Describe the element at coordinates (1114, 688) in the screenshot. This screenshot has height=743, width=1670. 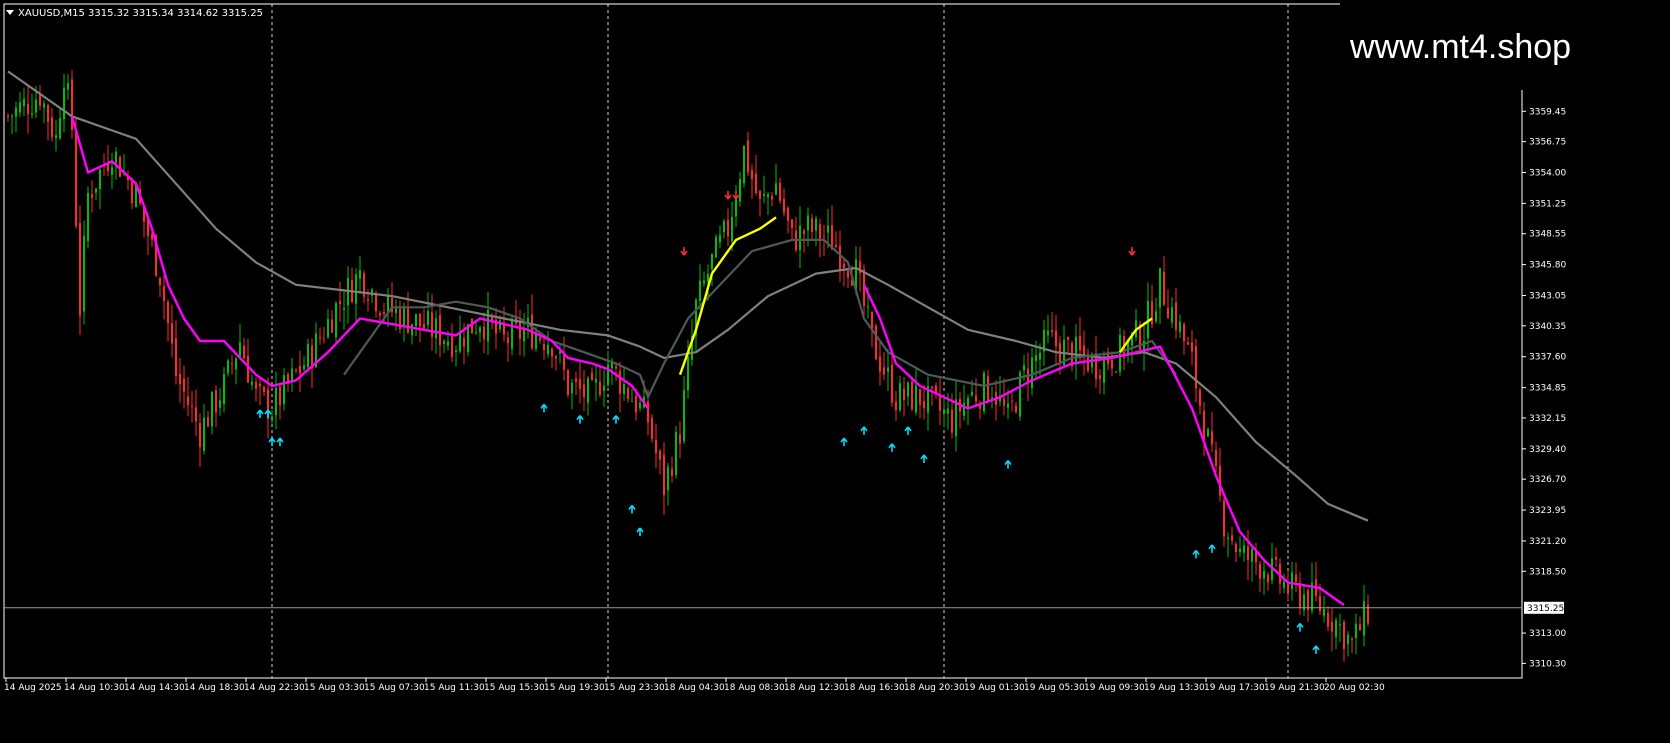
I see `x-tick-label: 19 Aug 09:30` at that location.